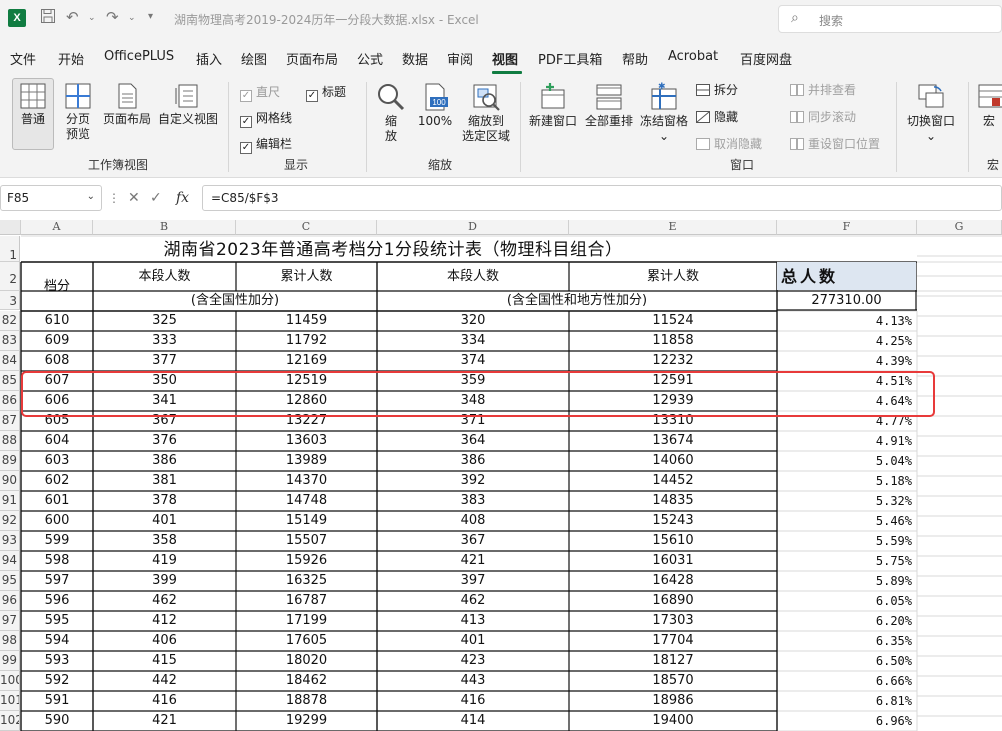 The width and height of the screenshot is (1002, 731). What do you see at coordinates (673, 721) in the screenshot?
I see `cell-cumulative-count-2: 19400` at bounding box center [673, 721].